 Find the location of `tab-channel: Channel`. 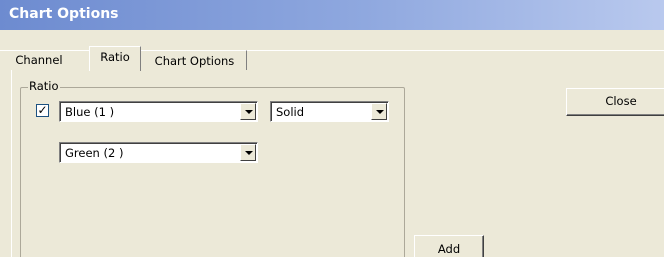

tab-channel: Channel is located at coordinates (39, 60).